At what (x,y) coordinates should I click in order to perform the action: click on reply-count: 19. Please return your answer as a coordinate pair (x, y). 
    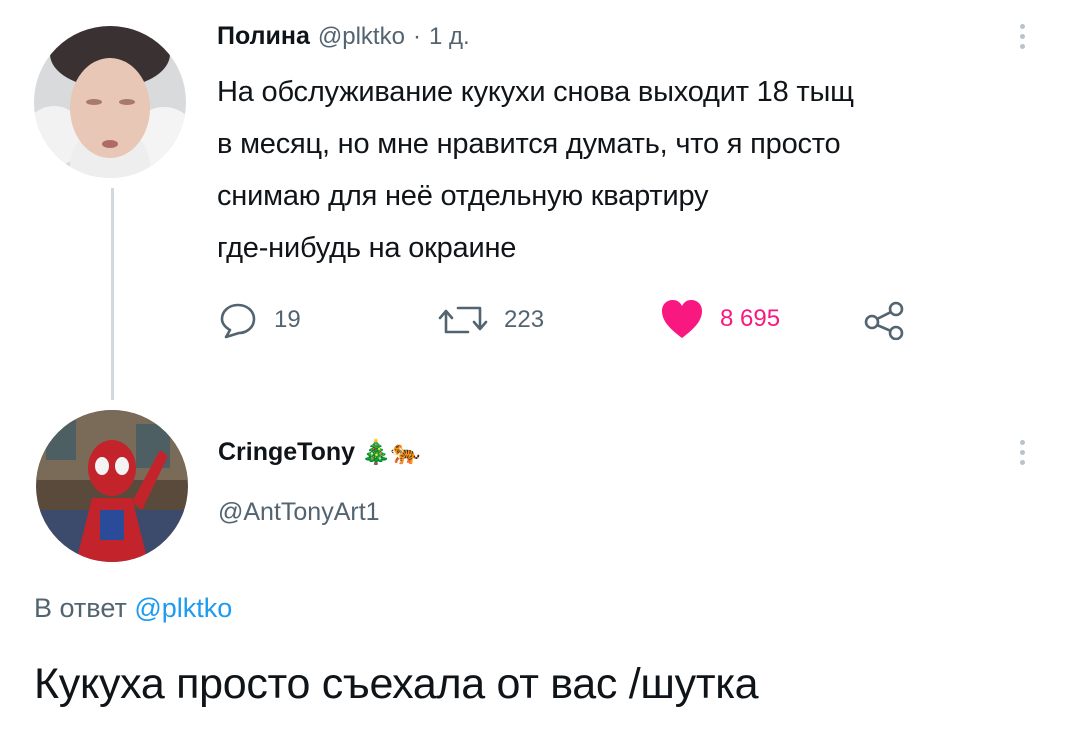
    Looking at the image, I should click on (287, 319).